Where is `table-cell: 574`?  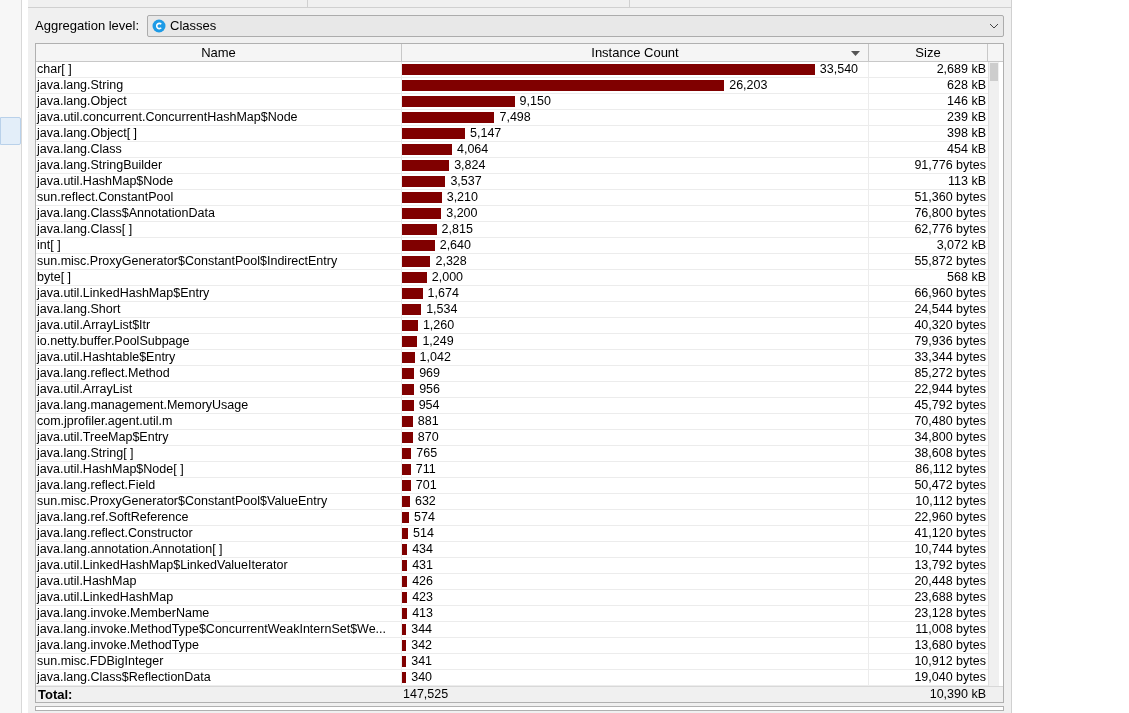
table-cell: 574 is located at coordinates (424, 517).